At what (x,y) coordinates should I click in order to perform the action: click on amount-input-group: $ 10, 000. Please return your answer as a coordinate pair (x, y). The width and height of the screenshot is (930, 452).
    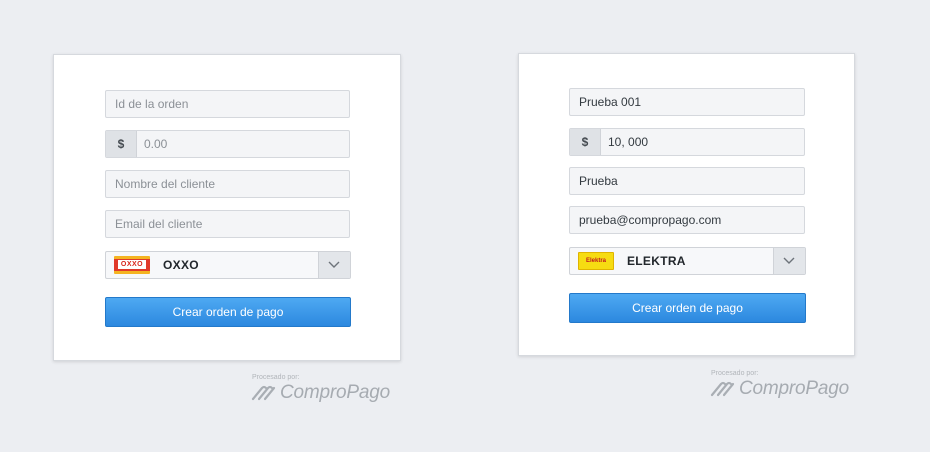
    Looking at the image, I should click on (687, 142).